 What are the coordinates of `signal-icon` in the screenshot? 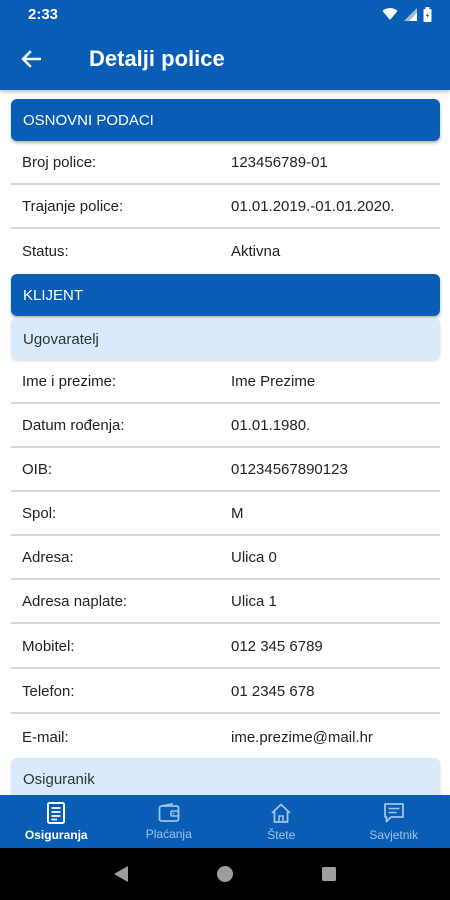 It's located at (410, 14).